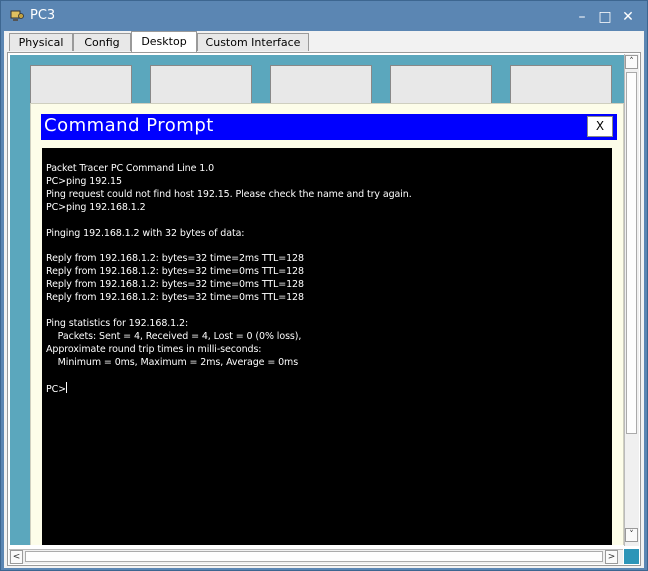 The height and width of the screenshot is (571, 648). I want to click on minimize-icon: –, so click(582, 17).